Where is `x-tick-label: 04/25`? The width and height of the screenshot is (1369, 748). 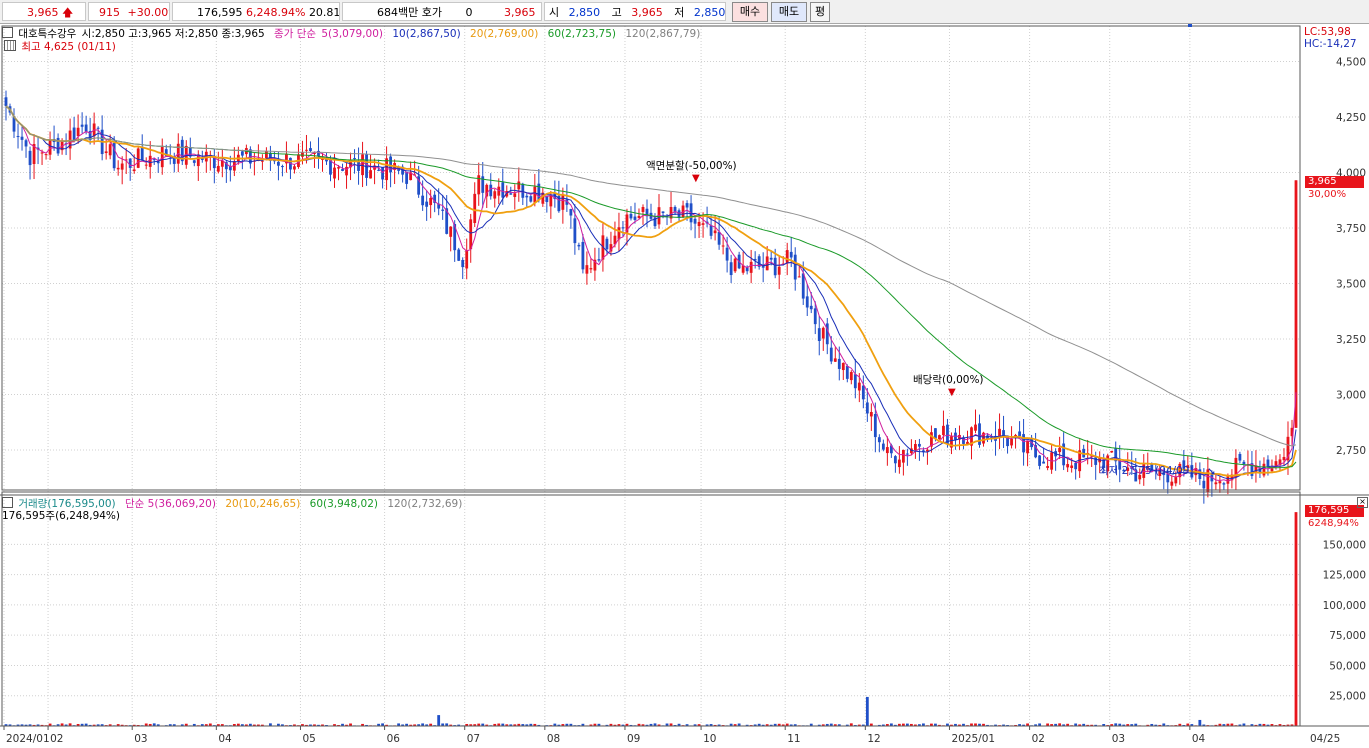 x-tick-label: 04/25 is located at coordinates (1325, 739).